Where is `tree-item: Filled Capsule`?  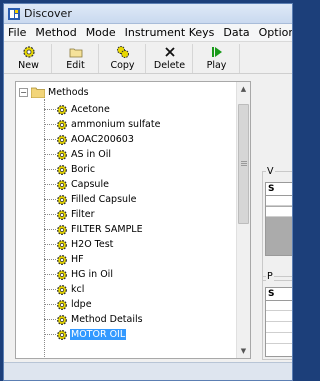 tree-item: Filled Capsule is located at coordinates (102, 199).